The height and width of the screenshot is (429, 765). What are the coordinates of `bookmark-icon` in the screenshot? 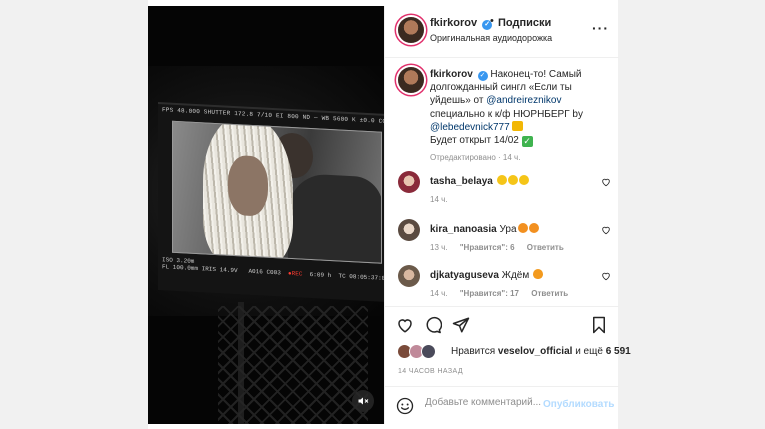 It's located at (599, 325).